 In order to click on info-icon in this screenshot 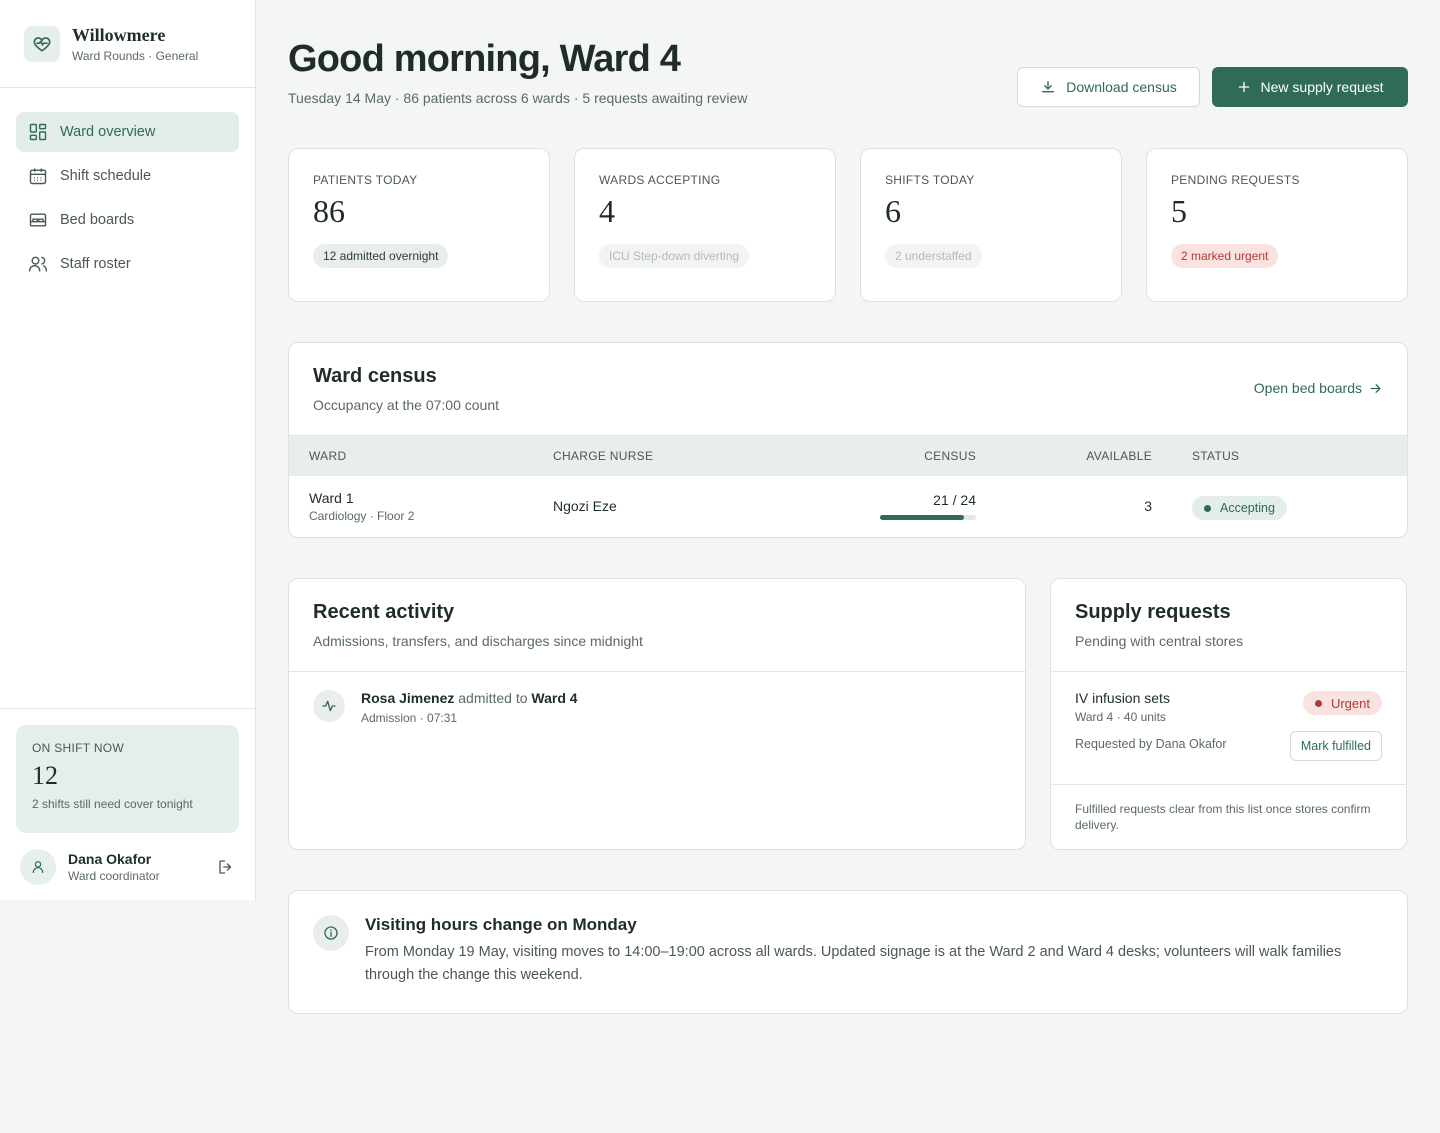, I will do `click(331, 933)`.